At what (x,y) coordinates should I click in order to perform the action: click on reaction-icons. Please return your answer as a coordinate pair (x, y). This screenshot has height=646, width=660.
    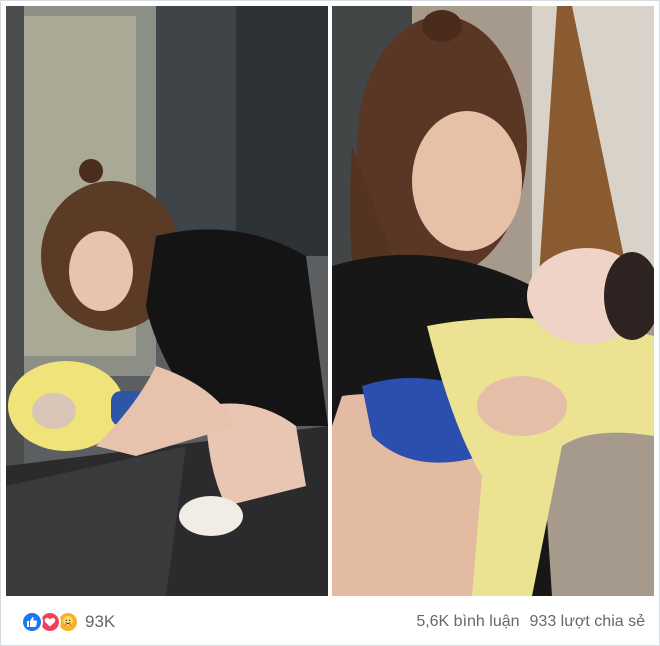
    Looking at the image, I should click on (50, 622).